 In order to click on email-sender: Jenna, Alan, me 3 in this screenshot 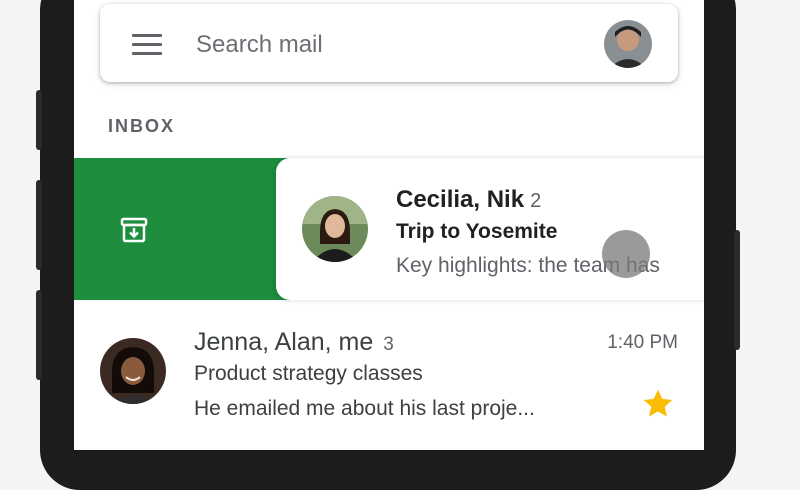, I will do `click(294, 342)`.